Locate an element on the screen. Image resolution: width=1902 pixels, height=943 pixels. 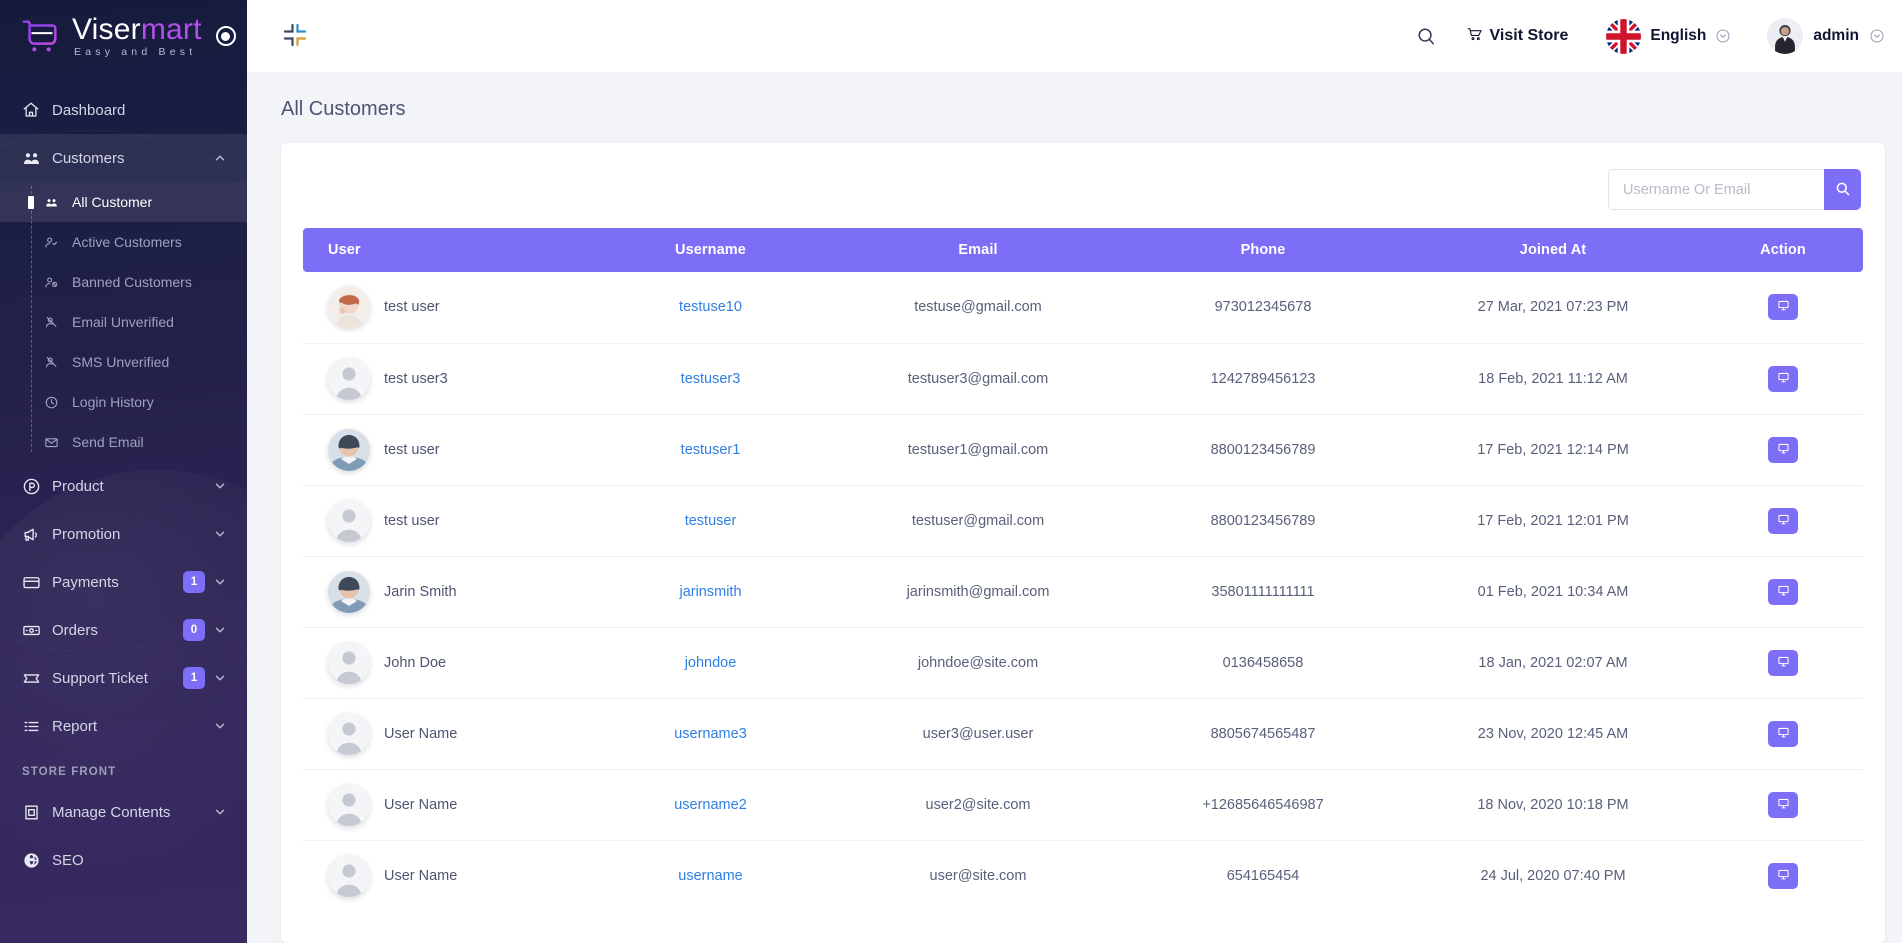
collapse-icon is located at coordinates (296, 36).